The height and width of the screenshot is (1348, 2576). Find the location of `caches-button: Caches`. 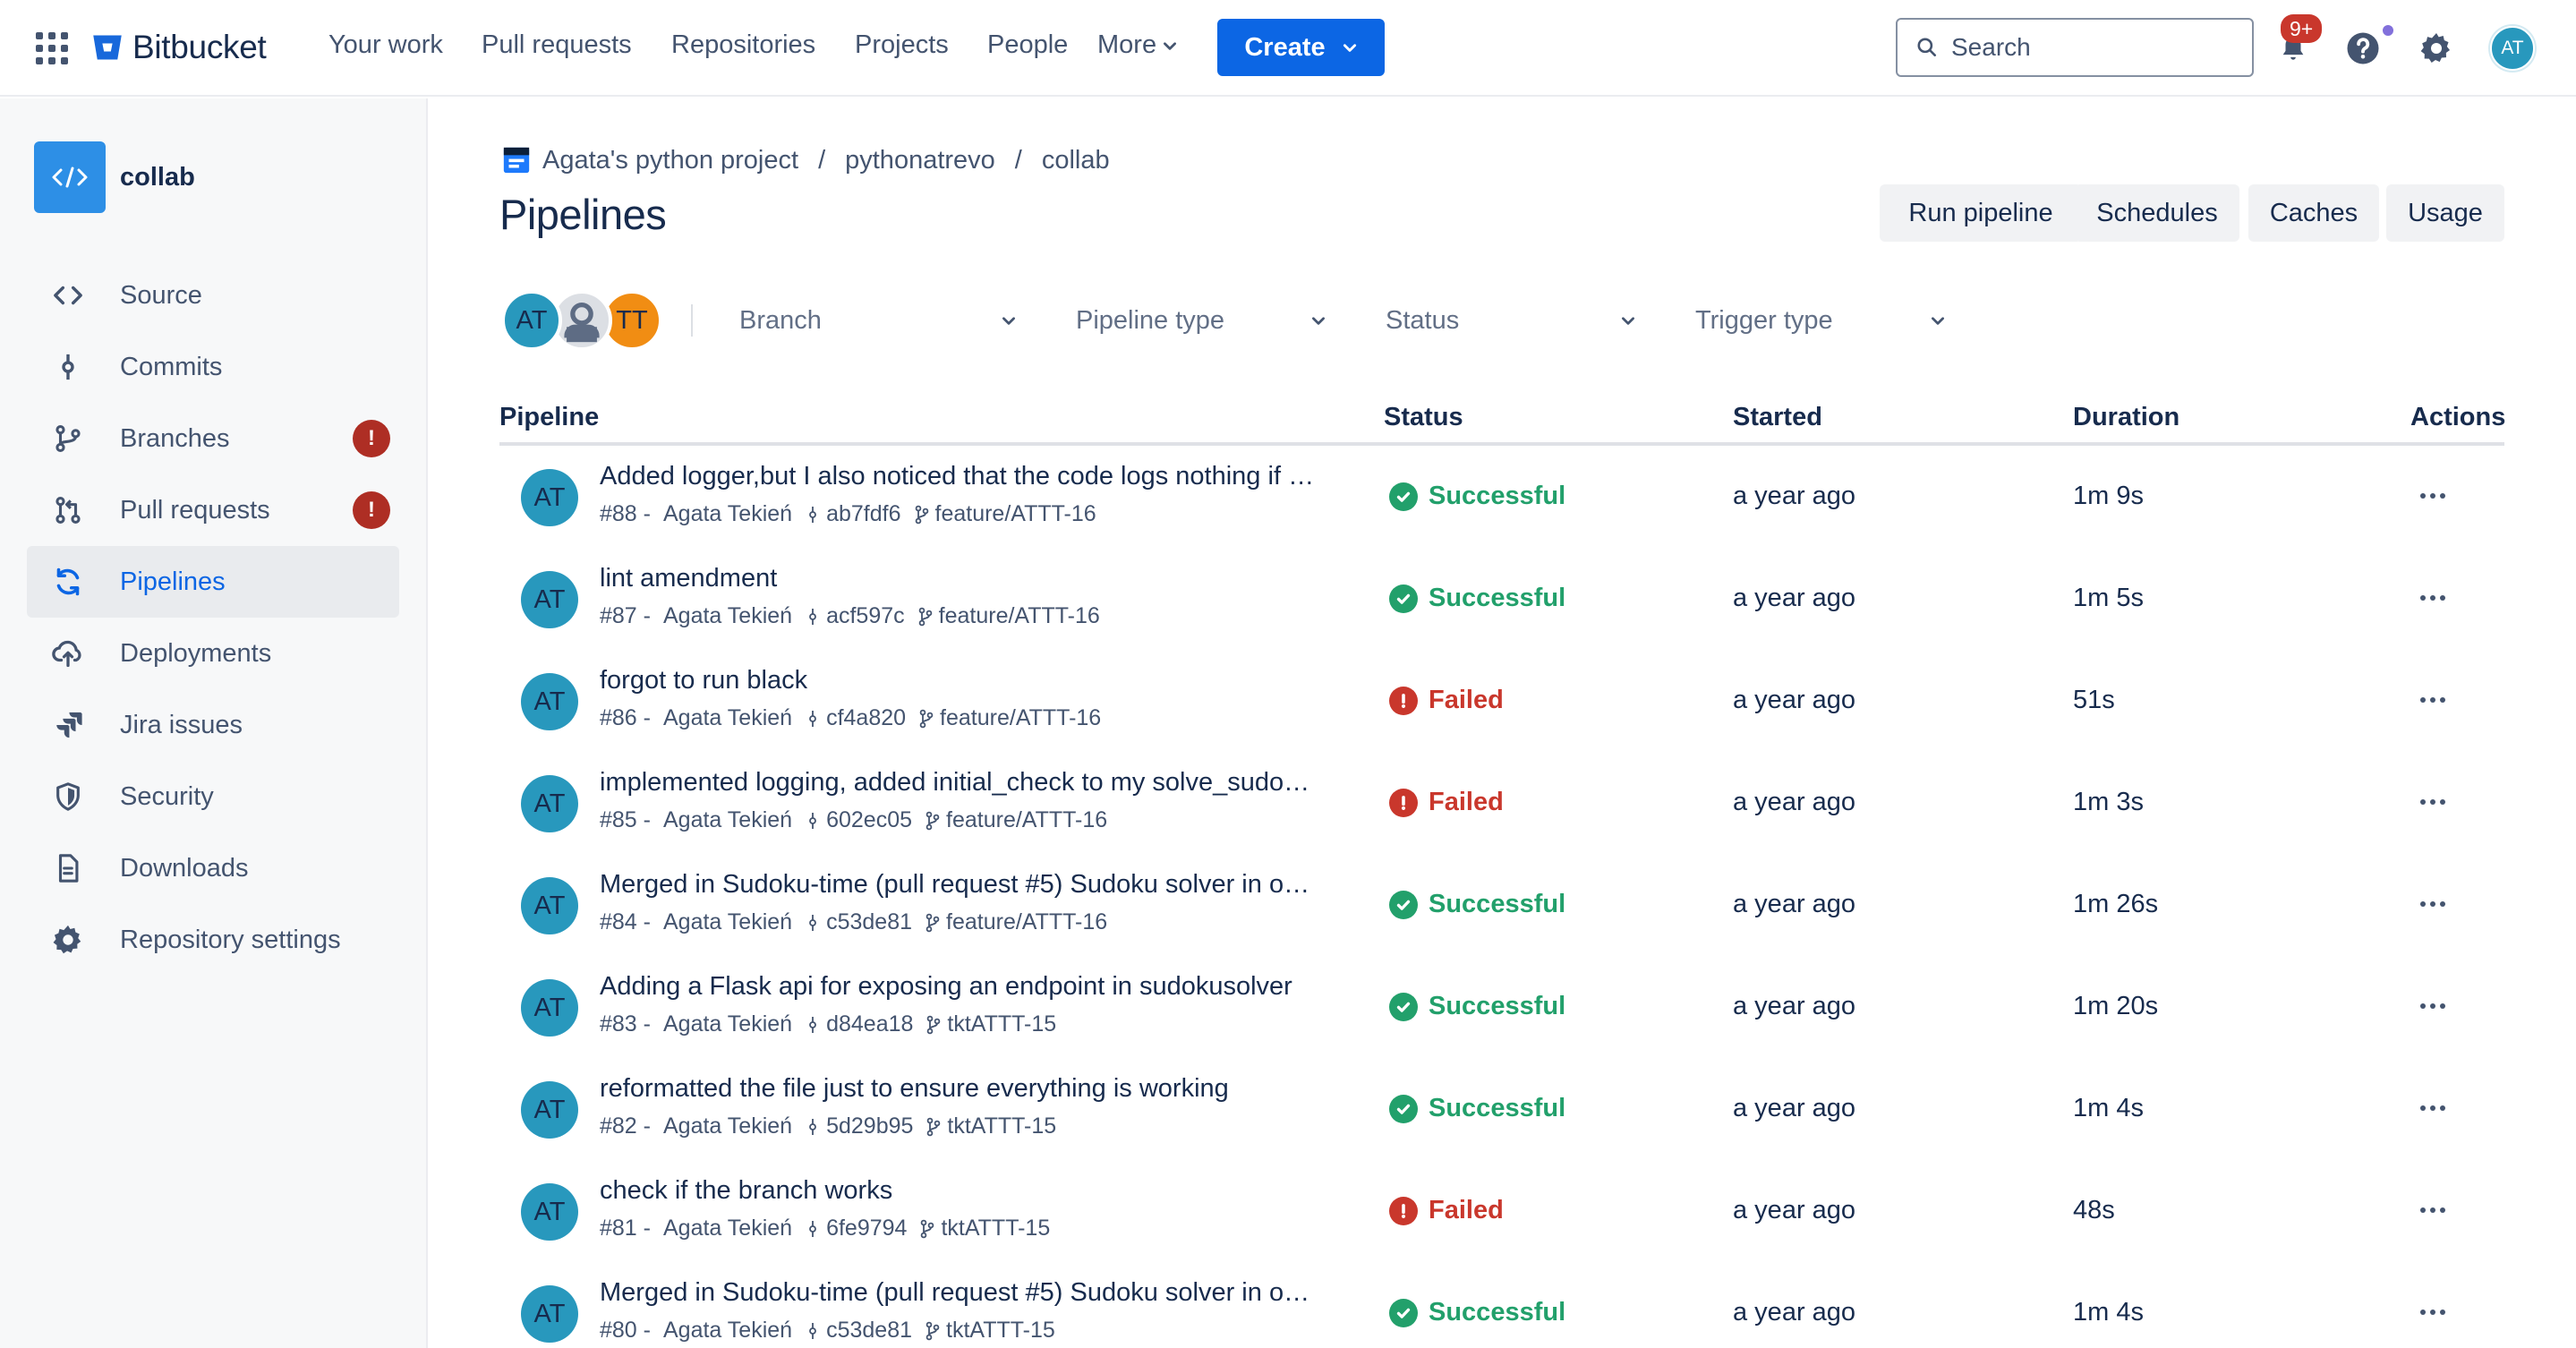

caches-button: Caches is located at coordinates (2313, 213).